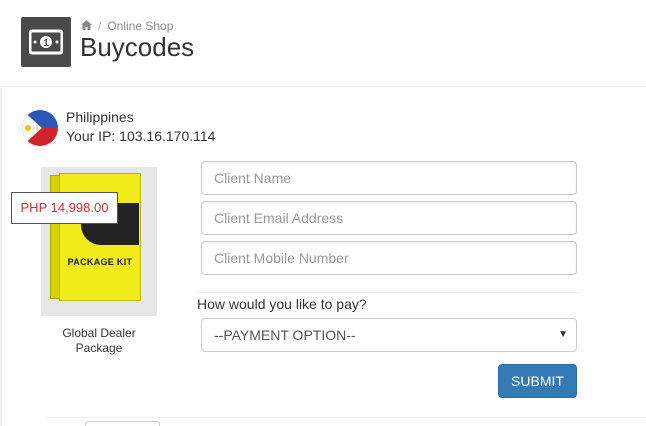  What do you see at coordinates (64, 208) in the screenshot?
I see `price-tag: PHP 14,998.00` at bounding box center [64, 208].